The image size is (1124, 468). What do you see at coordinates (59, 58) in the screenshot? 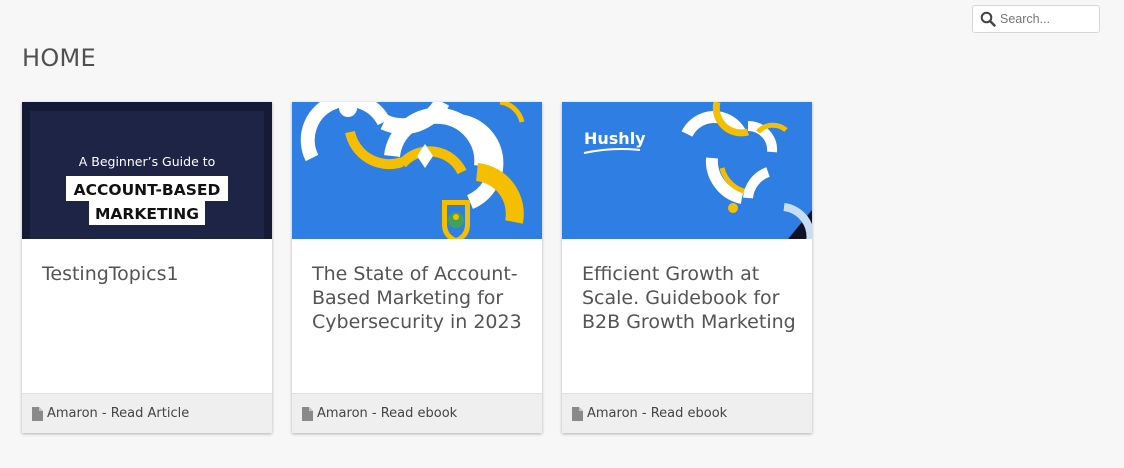
I see `page-title: HOME` at bounding box center [59, 58].